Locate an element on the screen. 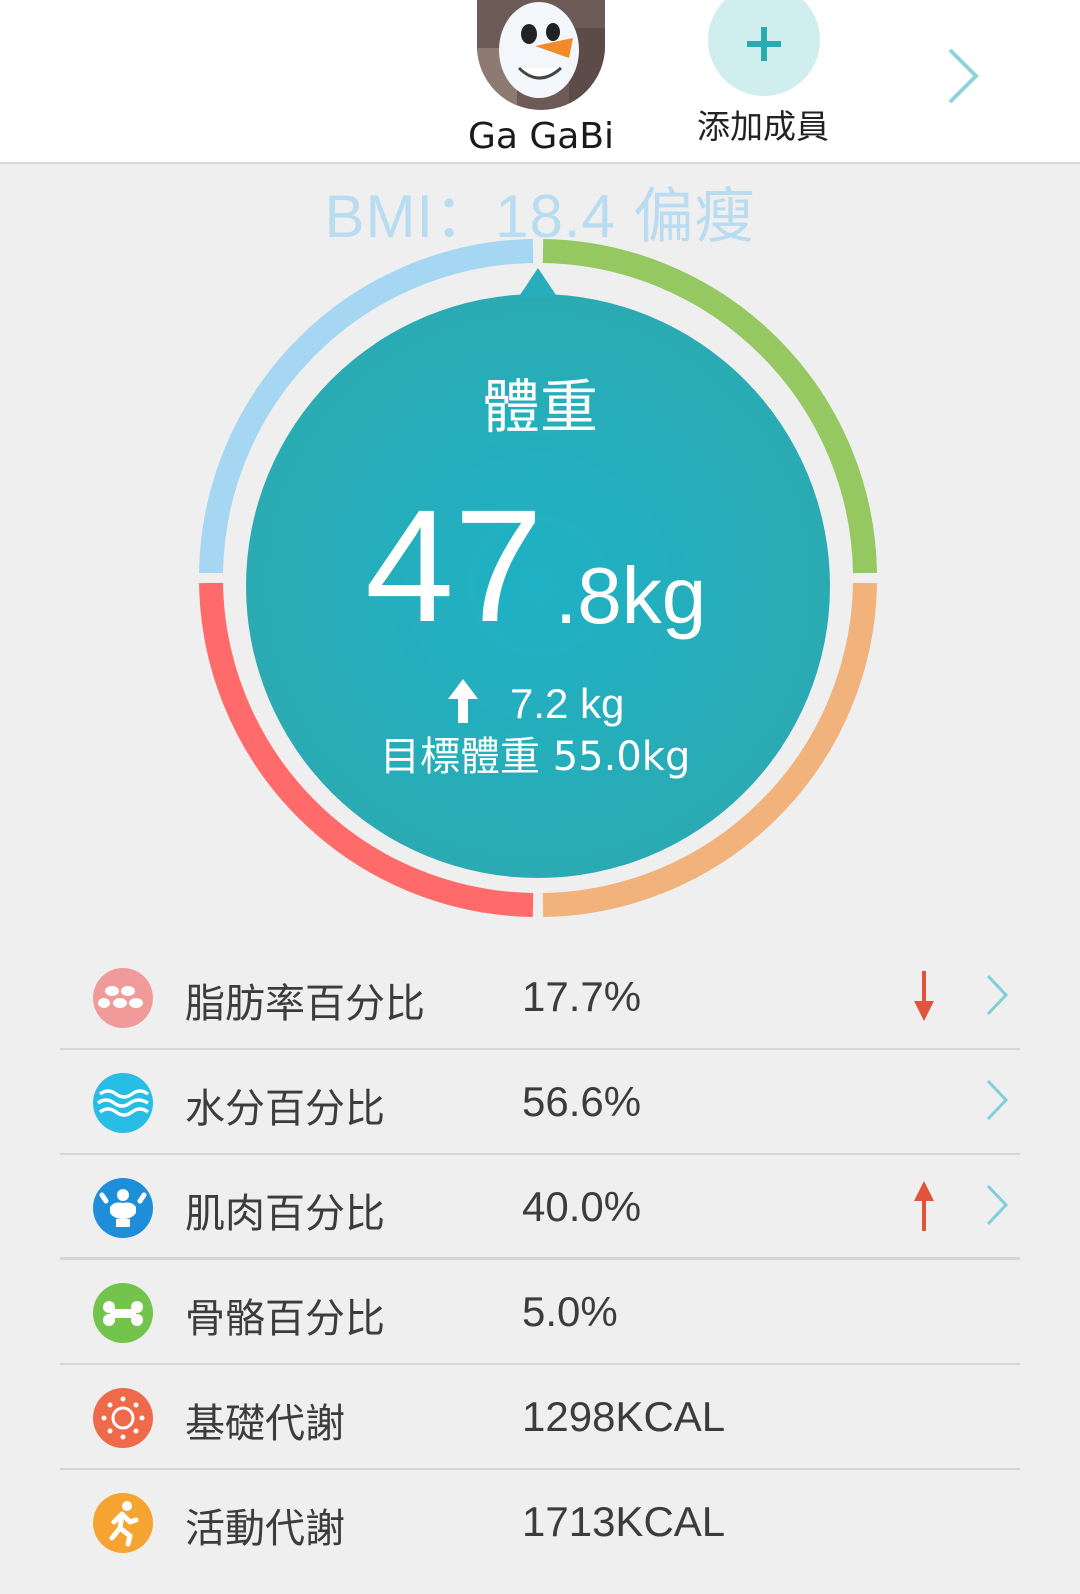  list-item: 骨骼百分比 5.0% is located at coordinates (540, 1312).